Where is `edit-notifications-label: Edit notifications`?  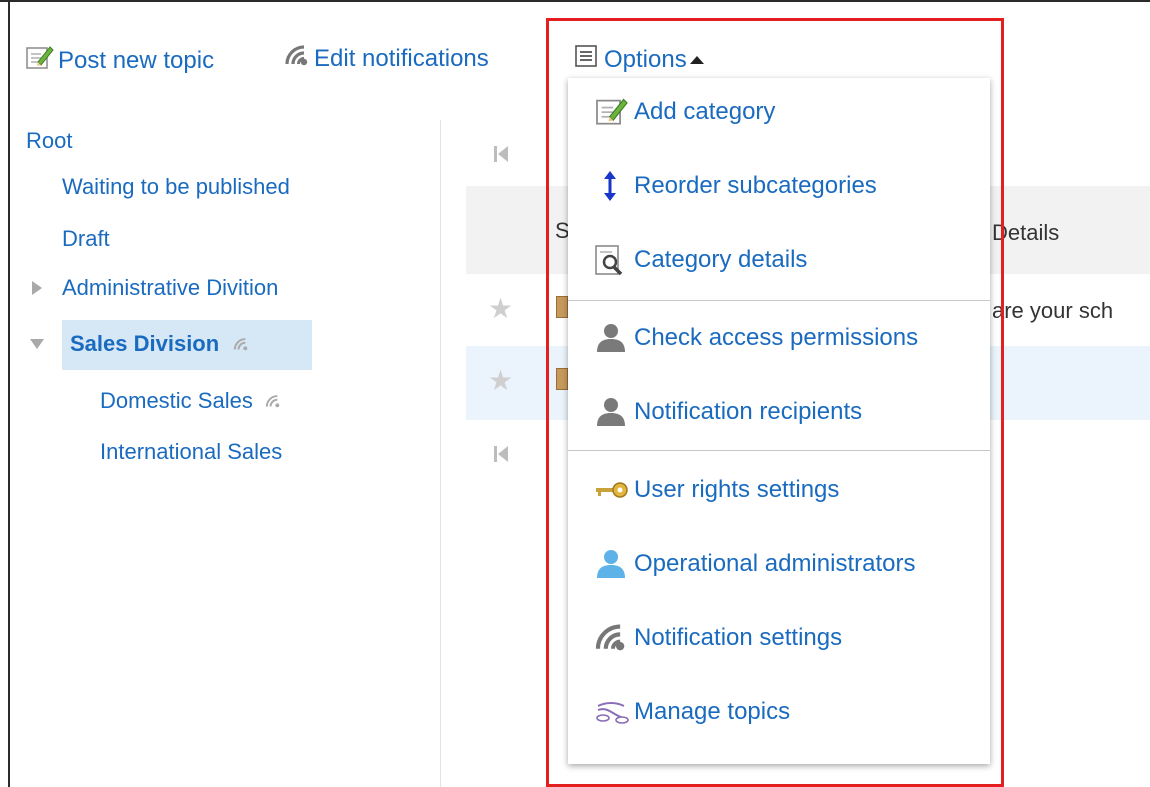 edit-notifications-label: Edit notifications is located at coordinates (401, 58).